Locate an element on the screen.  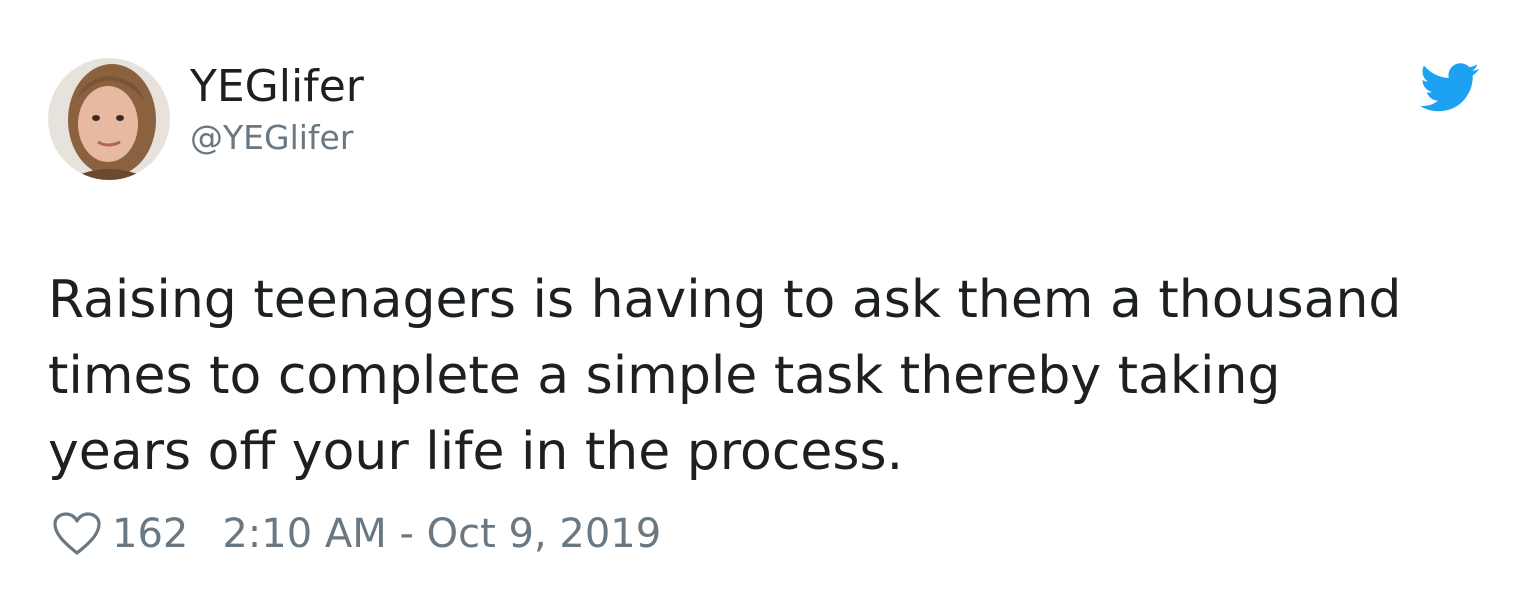
avatar is located at coordinates (109, 119).